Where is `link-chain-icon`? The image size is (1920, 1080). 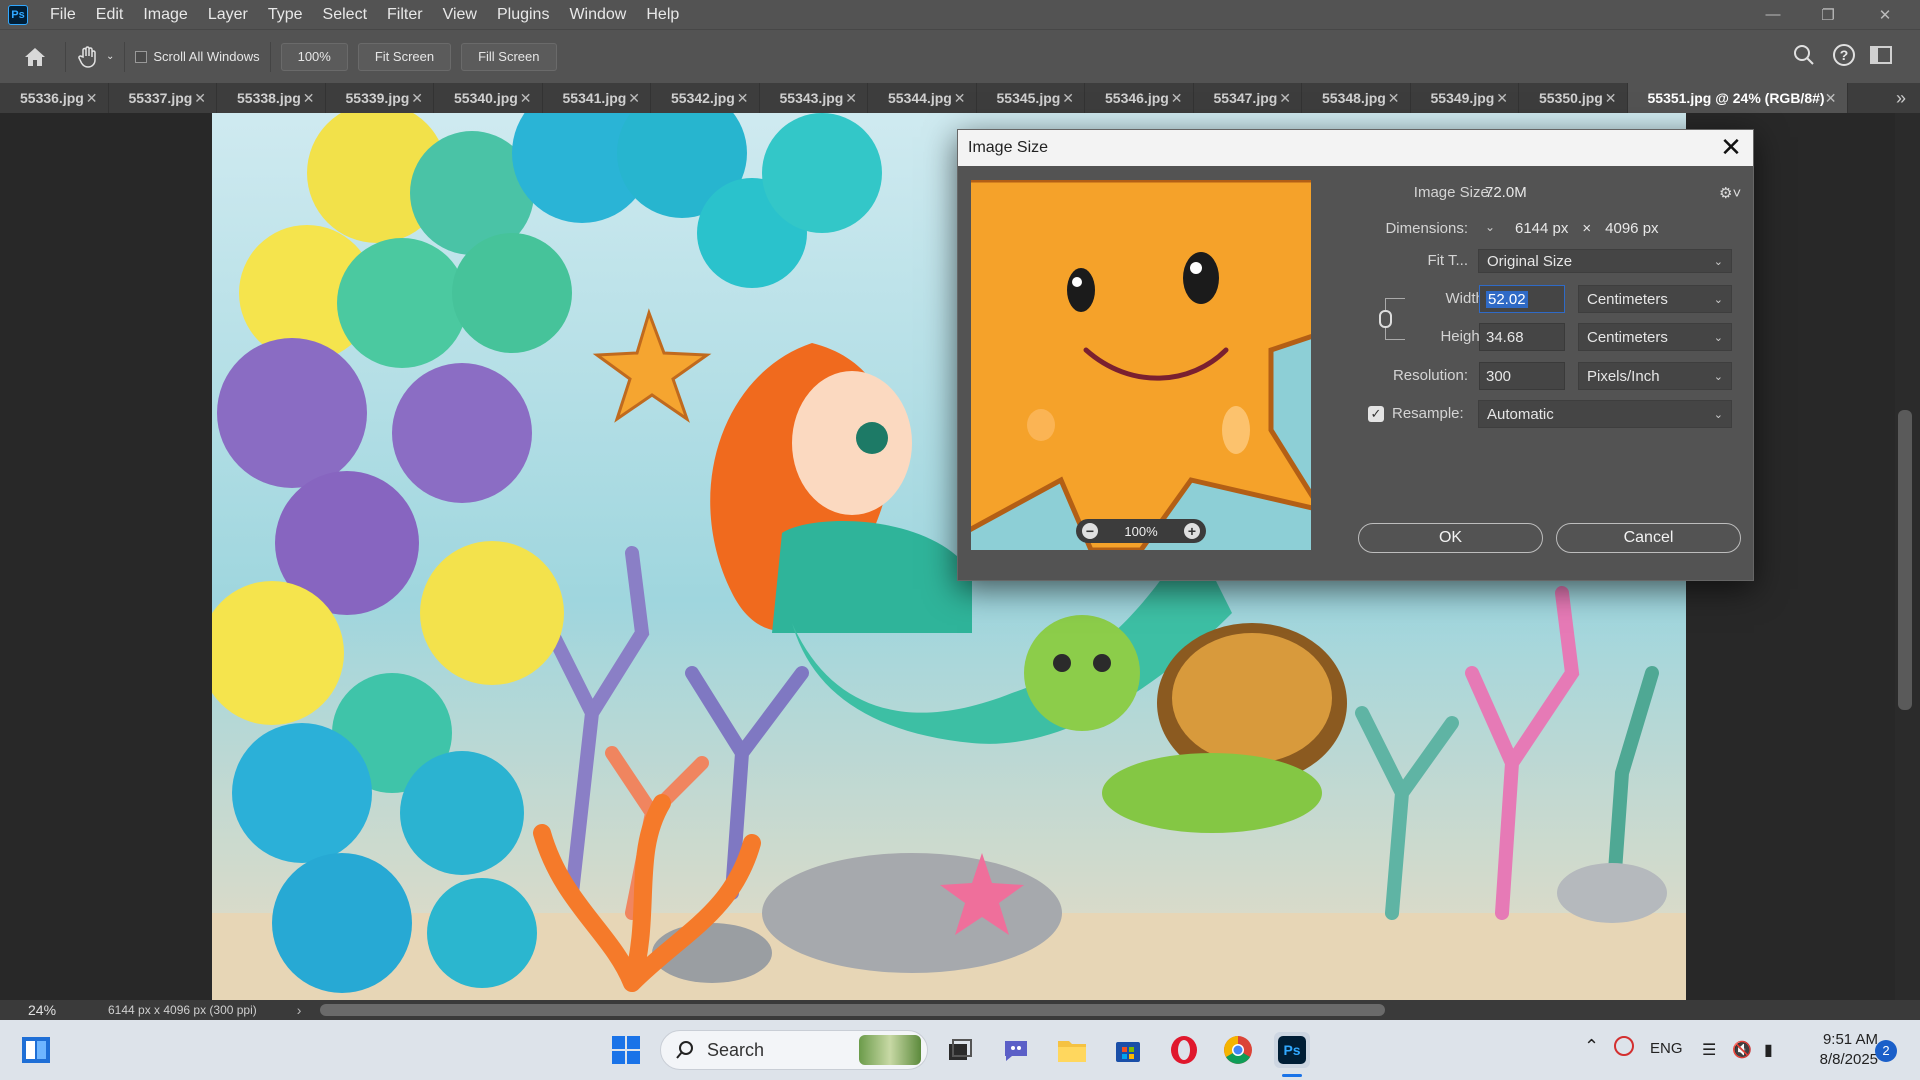
link-chain-icon is located at coordinates (1385, 319).